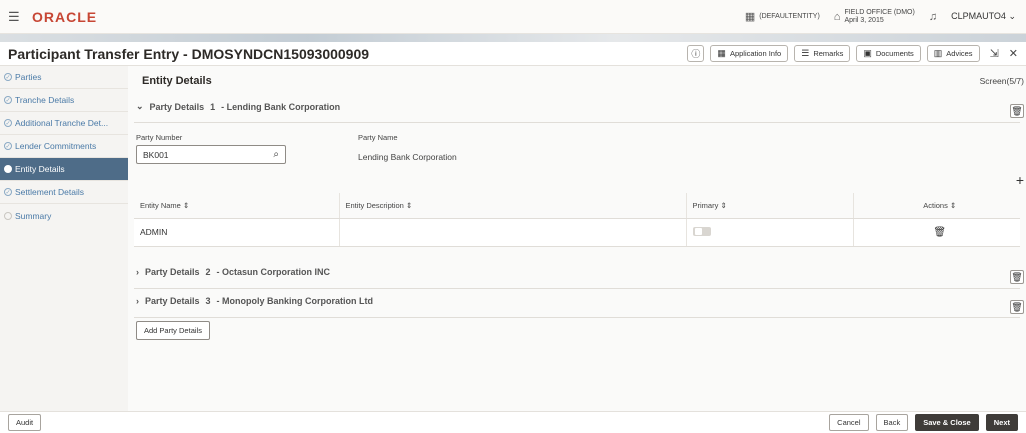 This screenshot has width=1026, height=433. Describe the element at coordinates (28, 77) in the screenshot. I see `sidebar-item-label: Parties` at that location.